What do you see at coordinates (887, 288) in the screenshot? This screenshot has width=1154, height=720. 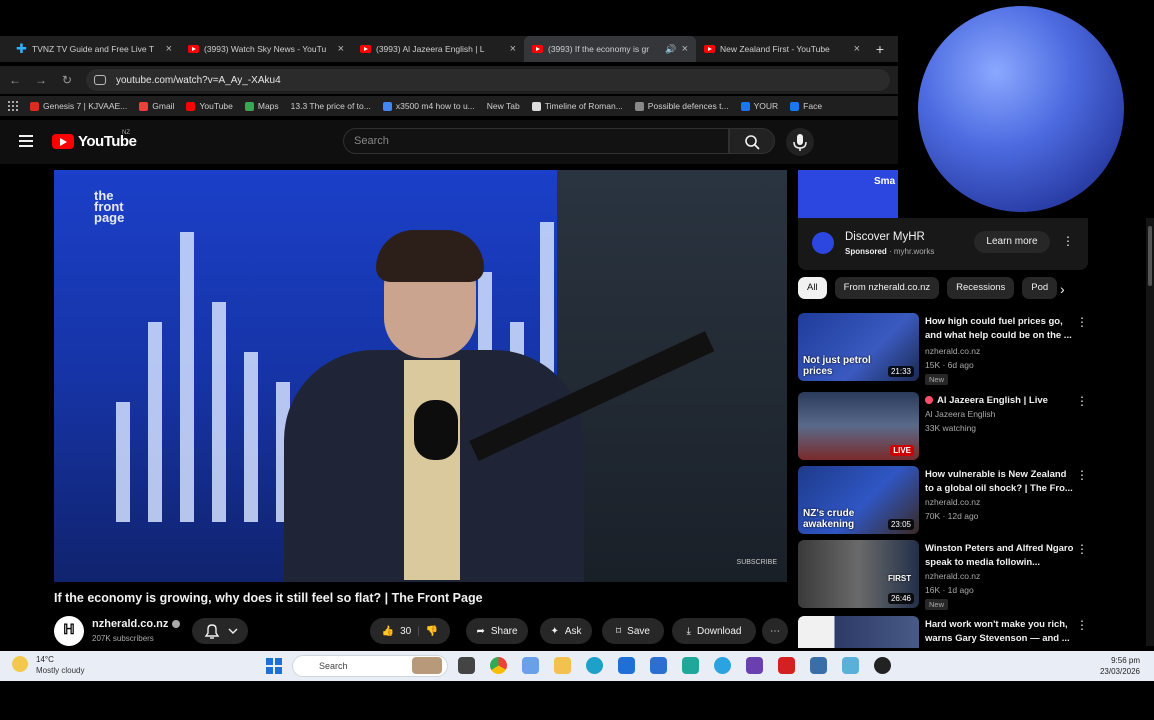 I see `chip-from-channel: From nzherald.co.nz` at bounding box center [887, 288].